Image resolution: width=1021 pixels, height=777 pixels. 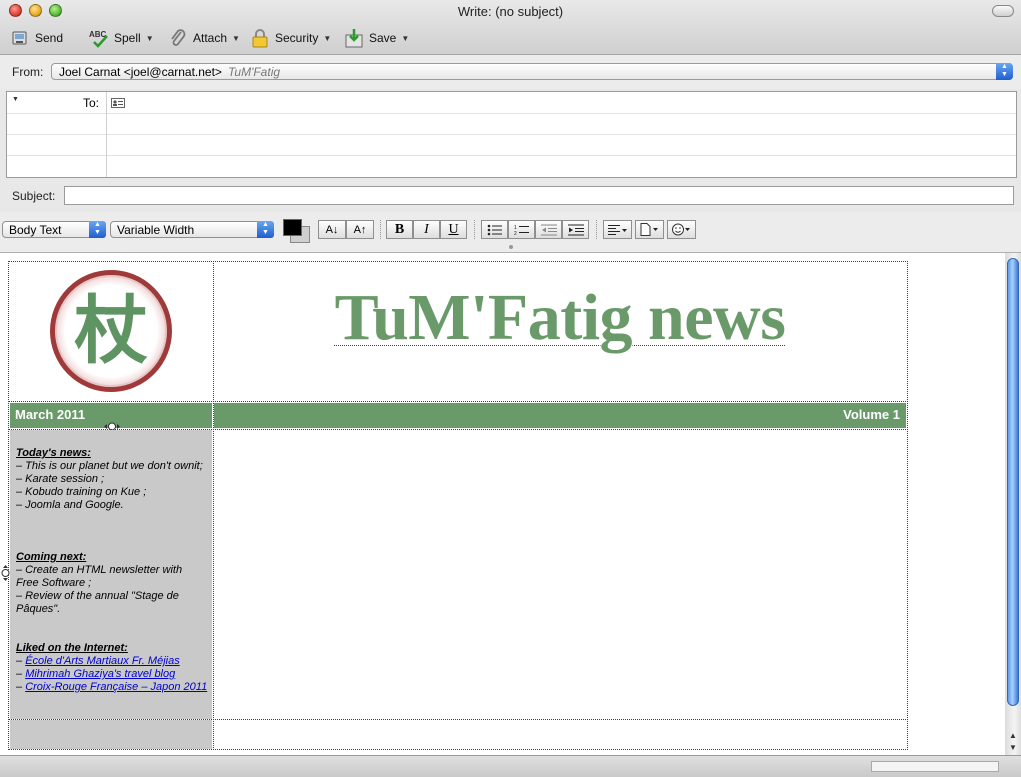 What do you see at coordinates (511, 247) in the screenshot?
I see `toolbar-resize-handle` at bounding box center [511, 247].